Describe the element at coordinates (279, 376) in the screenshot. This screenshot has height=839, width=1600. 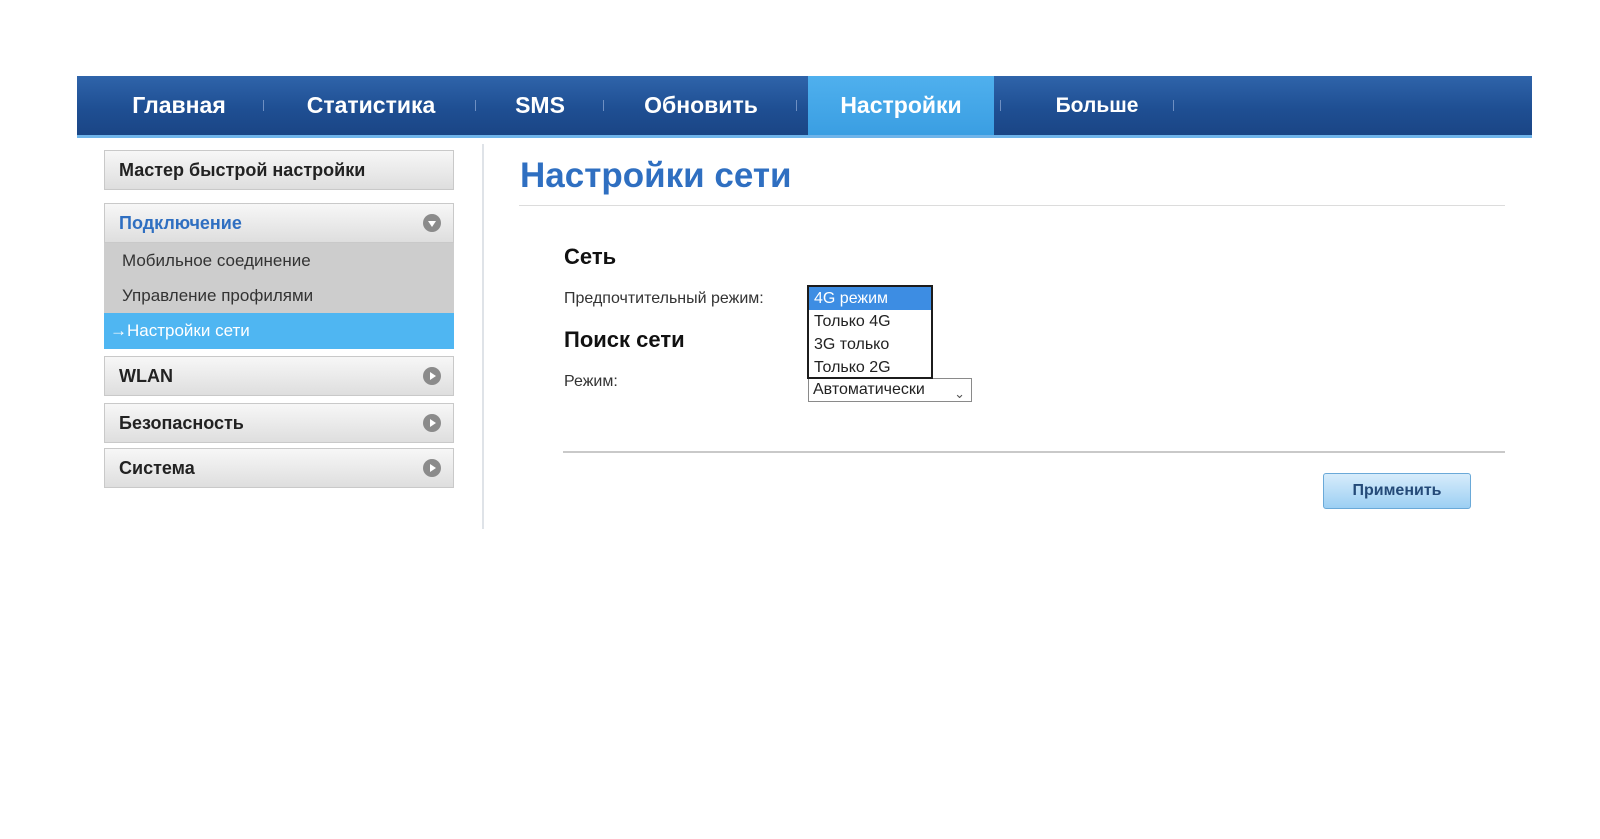
I see `wlan-menu: WLAN` at that location.